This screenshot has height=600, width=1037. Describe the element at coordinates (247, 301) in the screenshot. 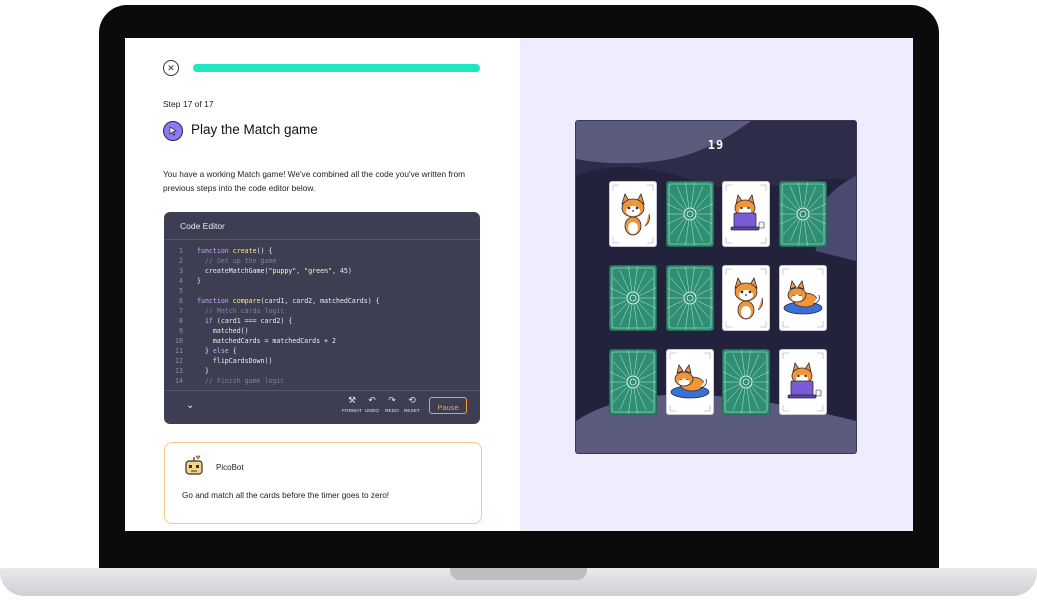

I see `code-token: compare` at that location.